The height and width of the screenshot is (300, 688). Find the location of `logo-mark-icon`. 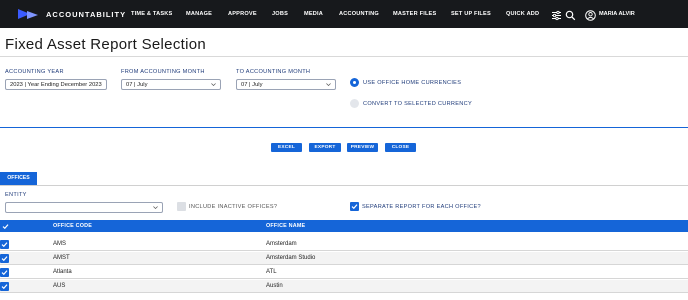

logo-mark-icon is located at coordinates (30, 14).